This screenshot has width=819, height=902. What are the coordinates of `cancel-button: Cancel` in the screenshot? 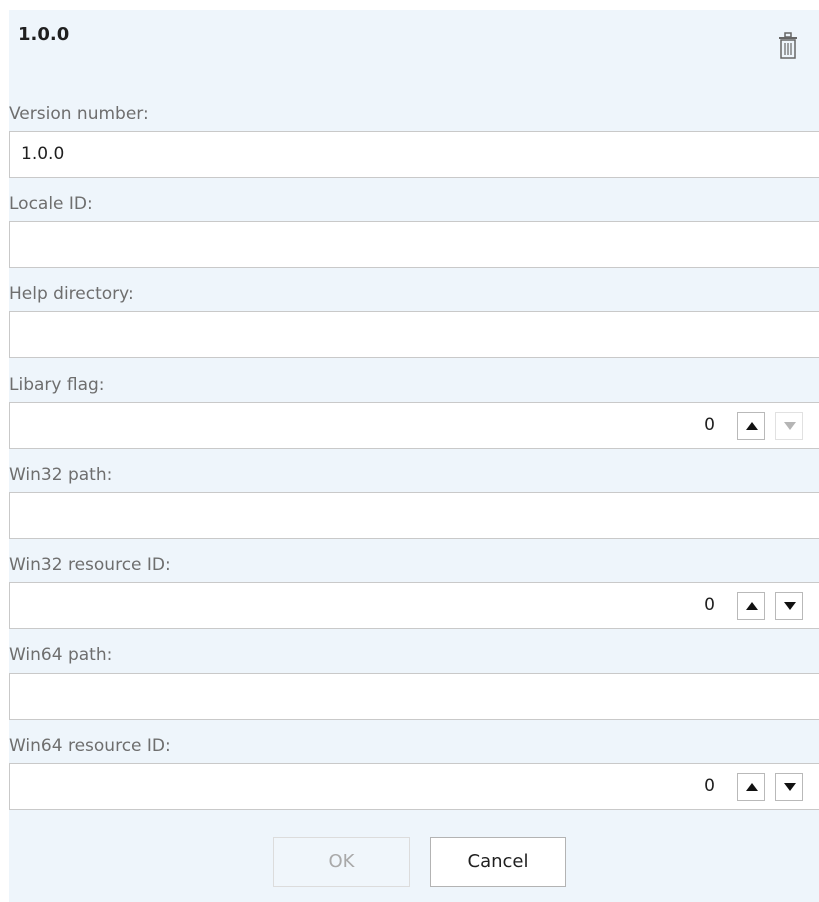 It's located at (498, 862).